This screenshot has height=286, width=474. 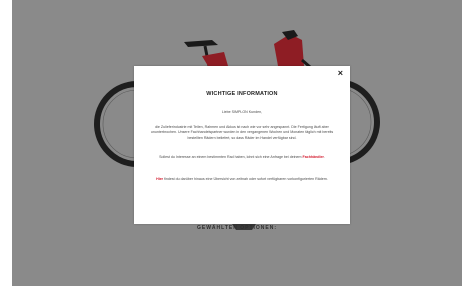 I want to click on dealer-text-end: ., so click(x=324, y=157).